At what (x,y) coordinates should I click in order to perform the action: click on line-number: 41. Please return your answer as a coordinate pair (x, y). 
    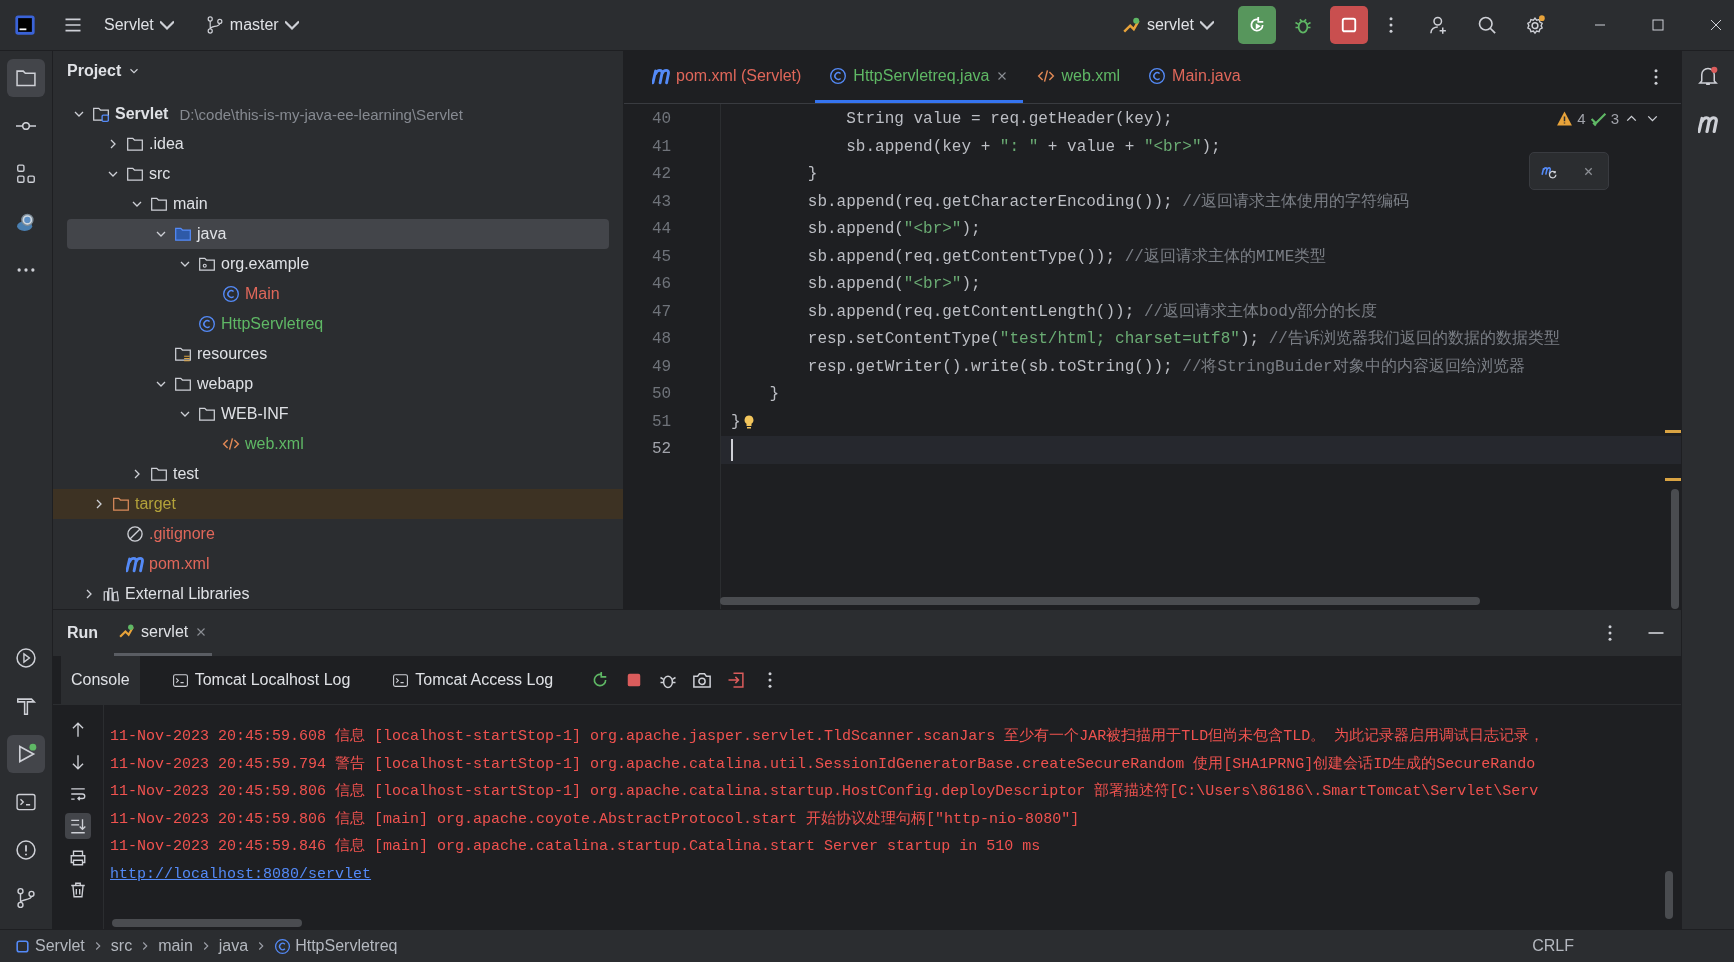
    Looking at the image, I should click on (662, 147).